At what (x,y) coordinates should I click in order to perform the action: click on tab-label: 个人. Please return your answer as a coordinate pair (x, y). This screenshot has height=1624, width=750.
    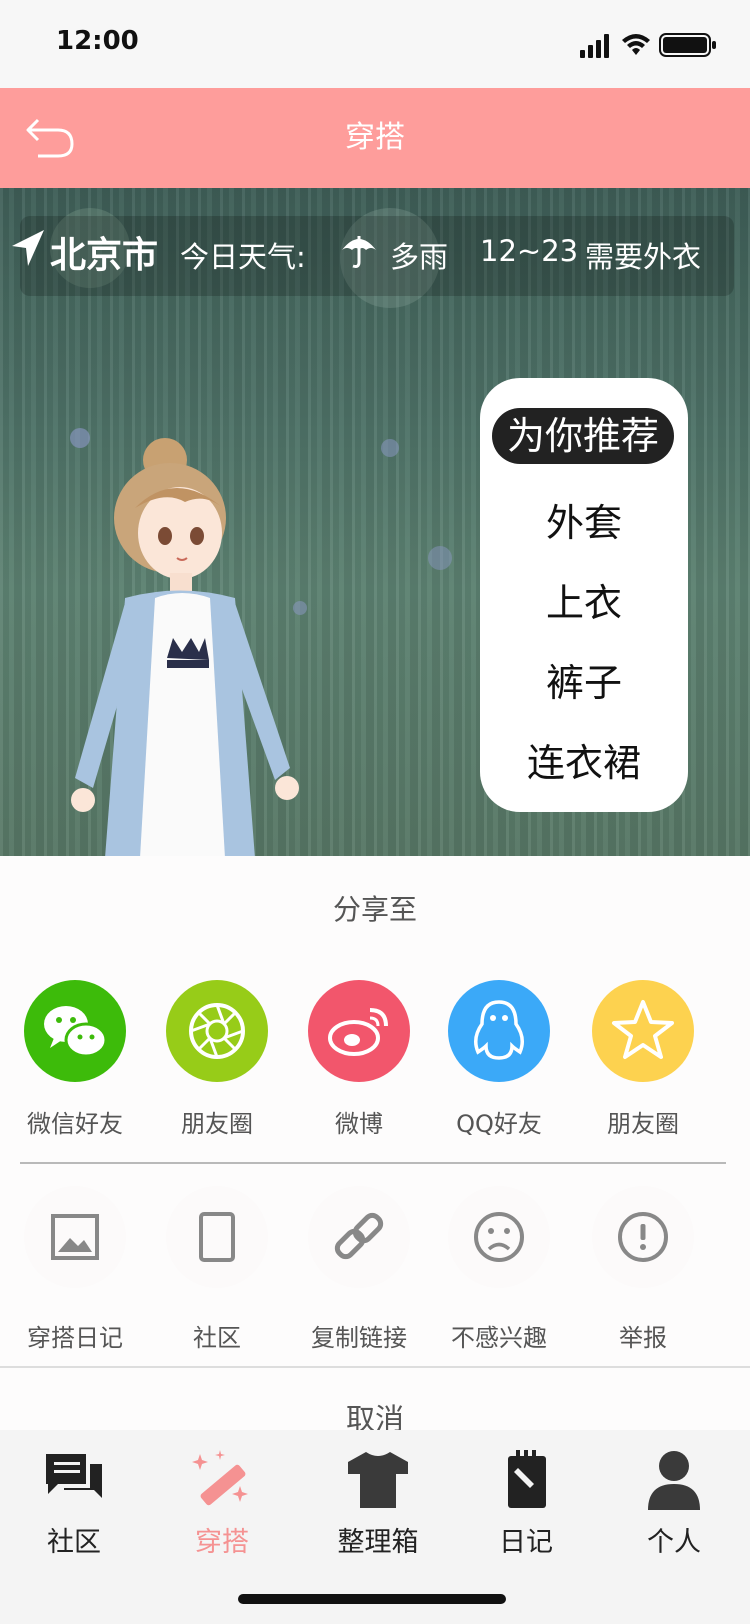
    Looking at the image, I should click on (674, 1542).